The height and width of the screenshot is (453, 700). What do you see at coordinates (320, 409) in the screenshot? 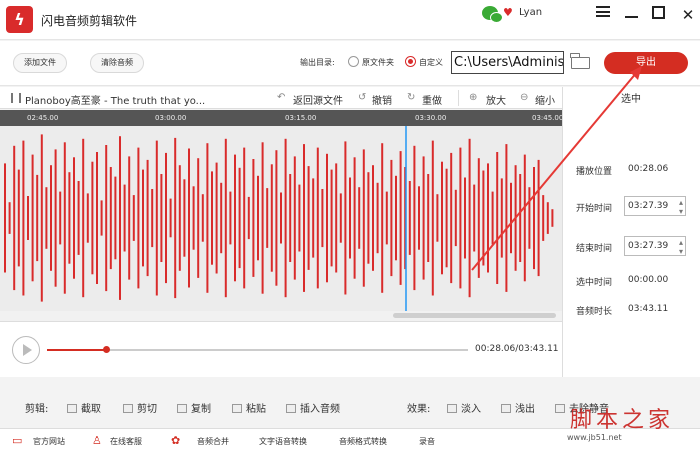
I see `insert-audio-label: 插入音频` at bounding box center [320, 409].